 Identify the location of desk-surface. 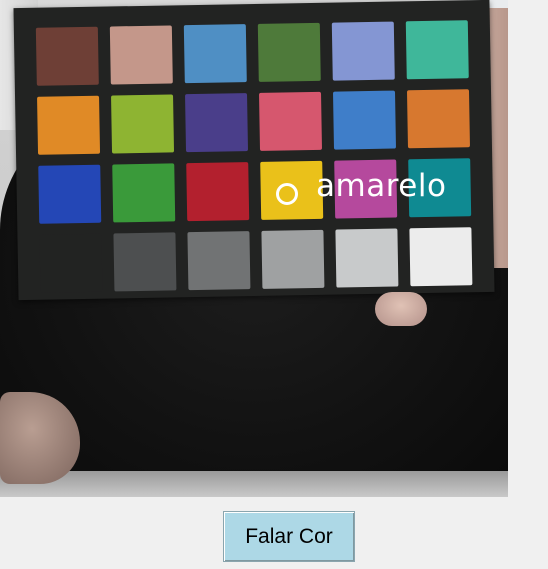
(254, 484).